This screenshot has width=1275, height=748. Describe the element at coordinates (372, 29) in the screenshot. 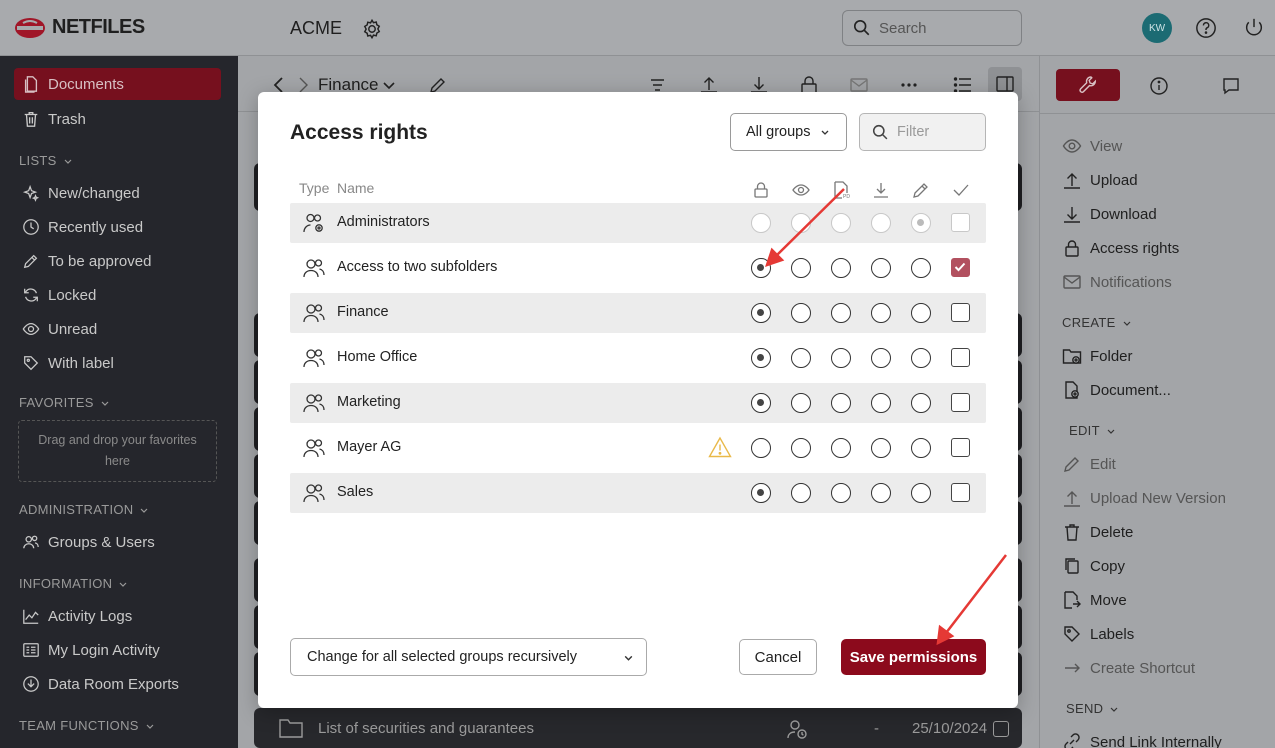

I see `settings-gear-icon` at that location.